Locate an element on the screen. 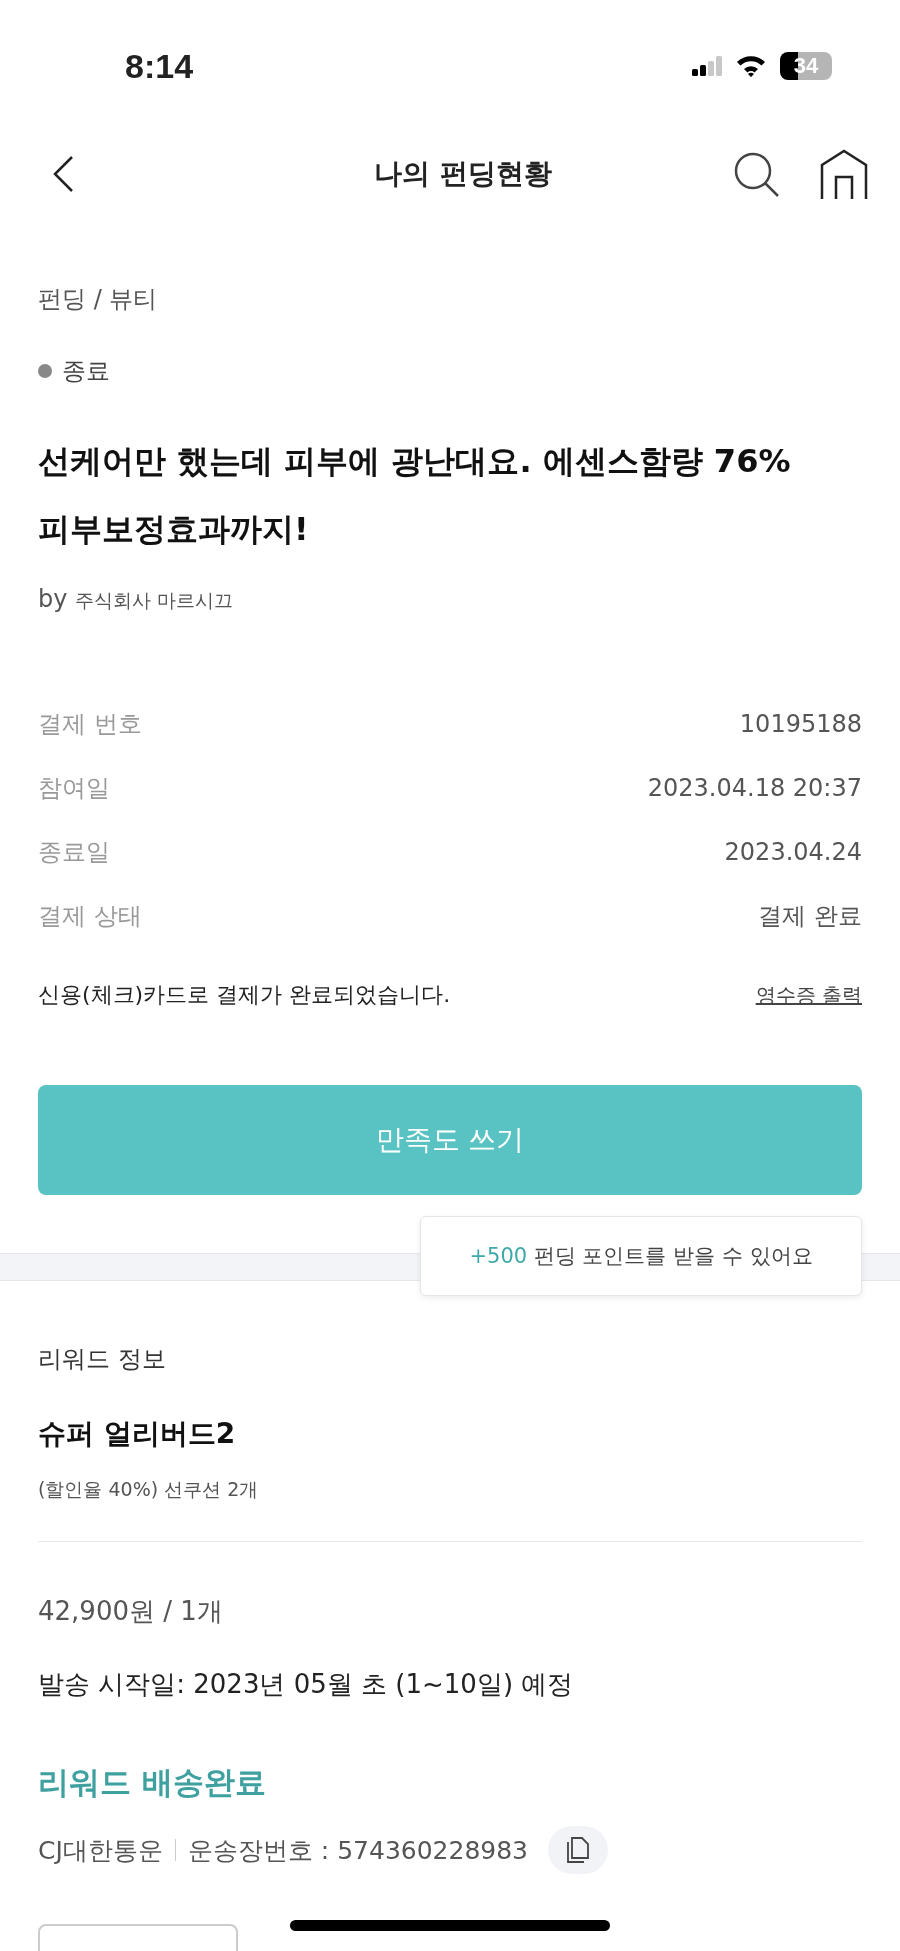  signal-icon is located at coordinates (707, 66).